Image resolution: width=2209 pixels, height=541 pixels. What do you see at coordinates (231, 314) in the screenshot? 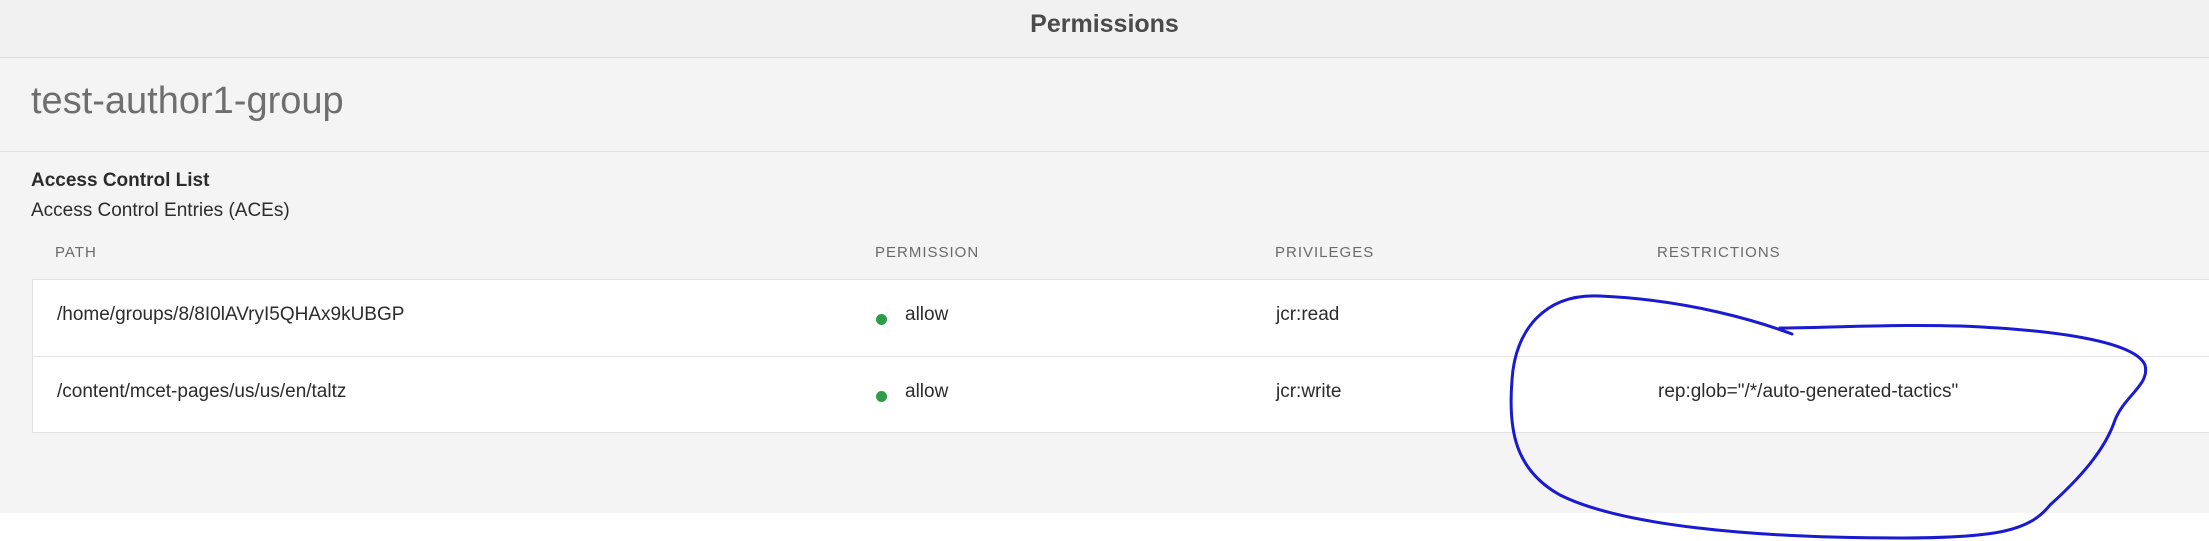
I see `path-cell: /home/groups/8/8I0lAVryI5QHAx9kUBGP` at bounding box center [231, 314].